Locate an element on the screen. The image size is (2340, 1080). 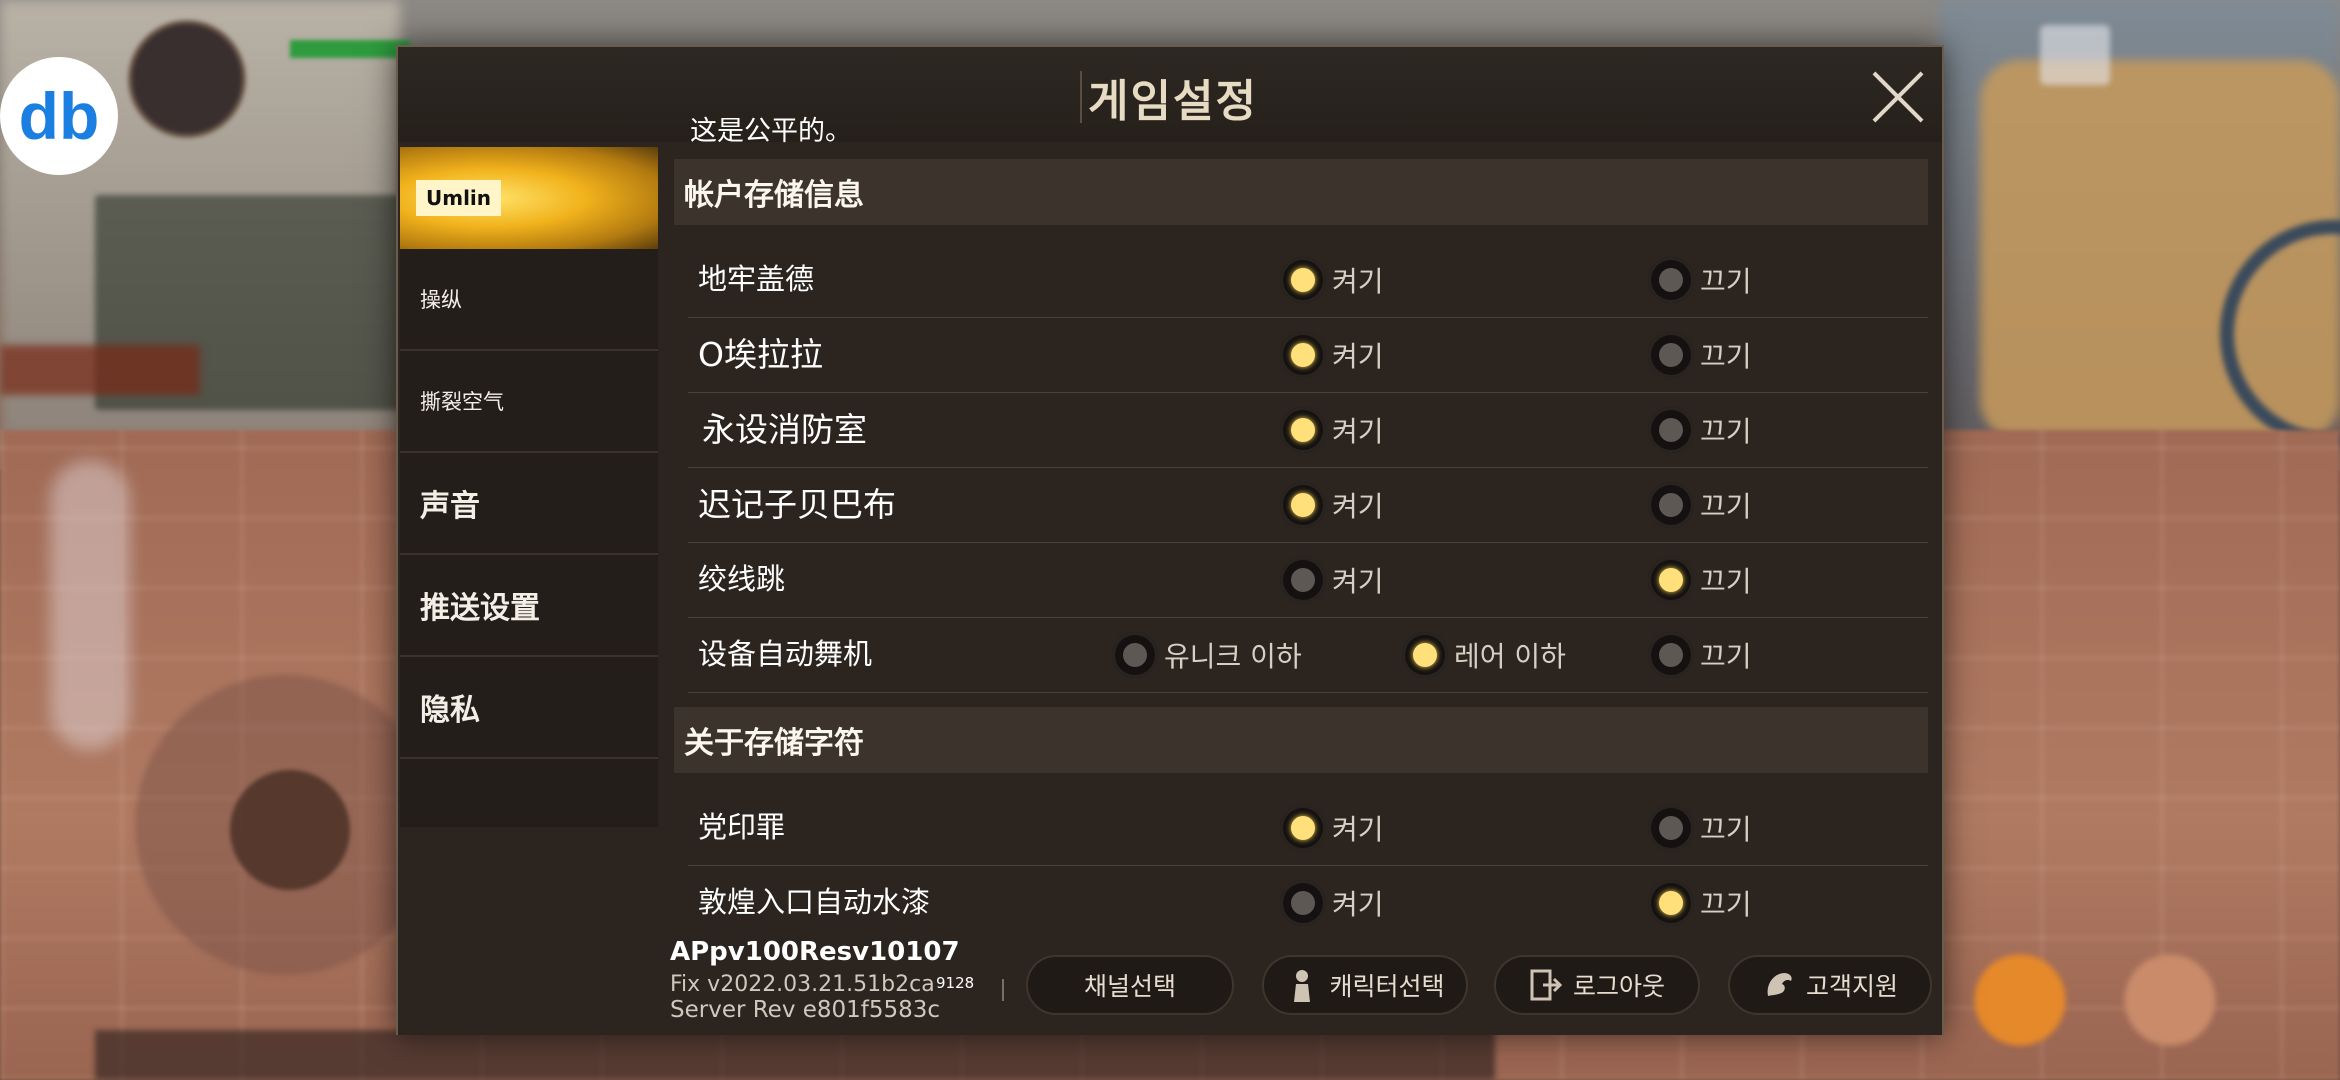
sidebar-item-control: 操纵 is located at coordinates (529, 300).